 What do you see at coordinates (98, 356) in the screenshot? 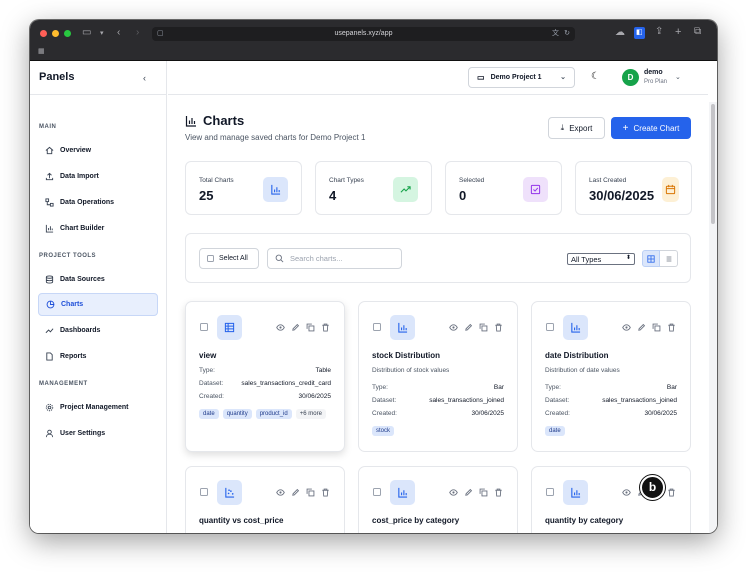
I see `sidebar-item-reports: Reports` at bounding box center [98, 356].